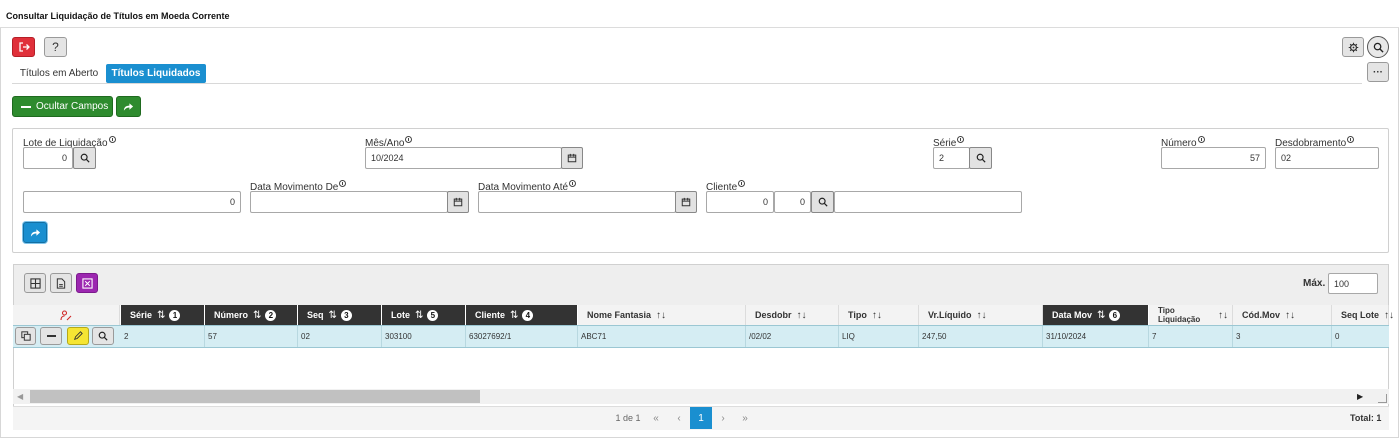 The image size is (1399, 438). What do you see at coordinates (879, 336) in the screenshot?
I see `cell-tipo: LIQ` at bounding box center [879, 336].